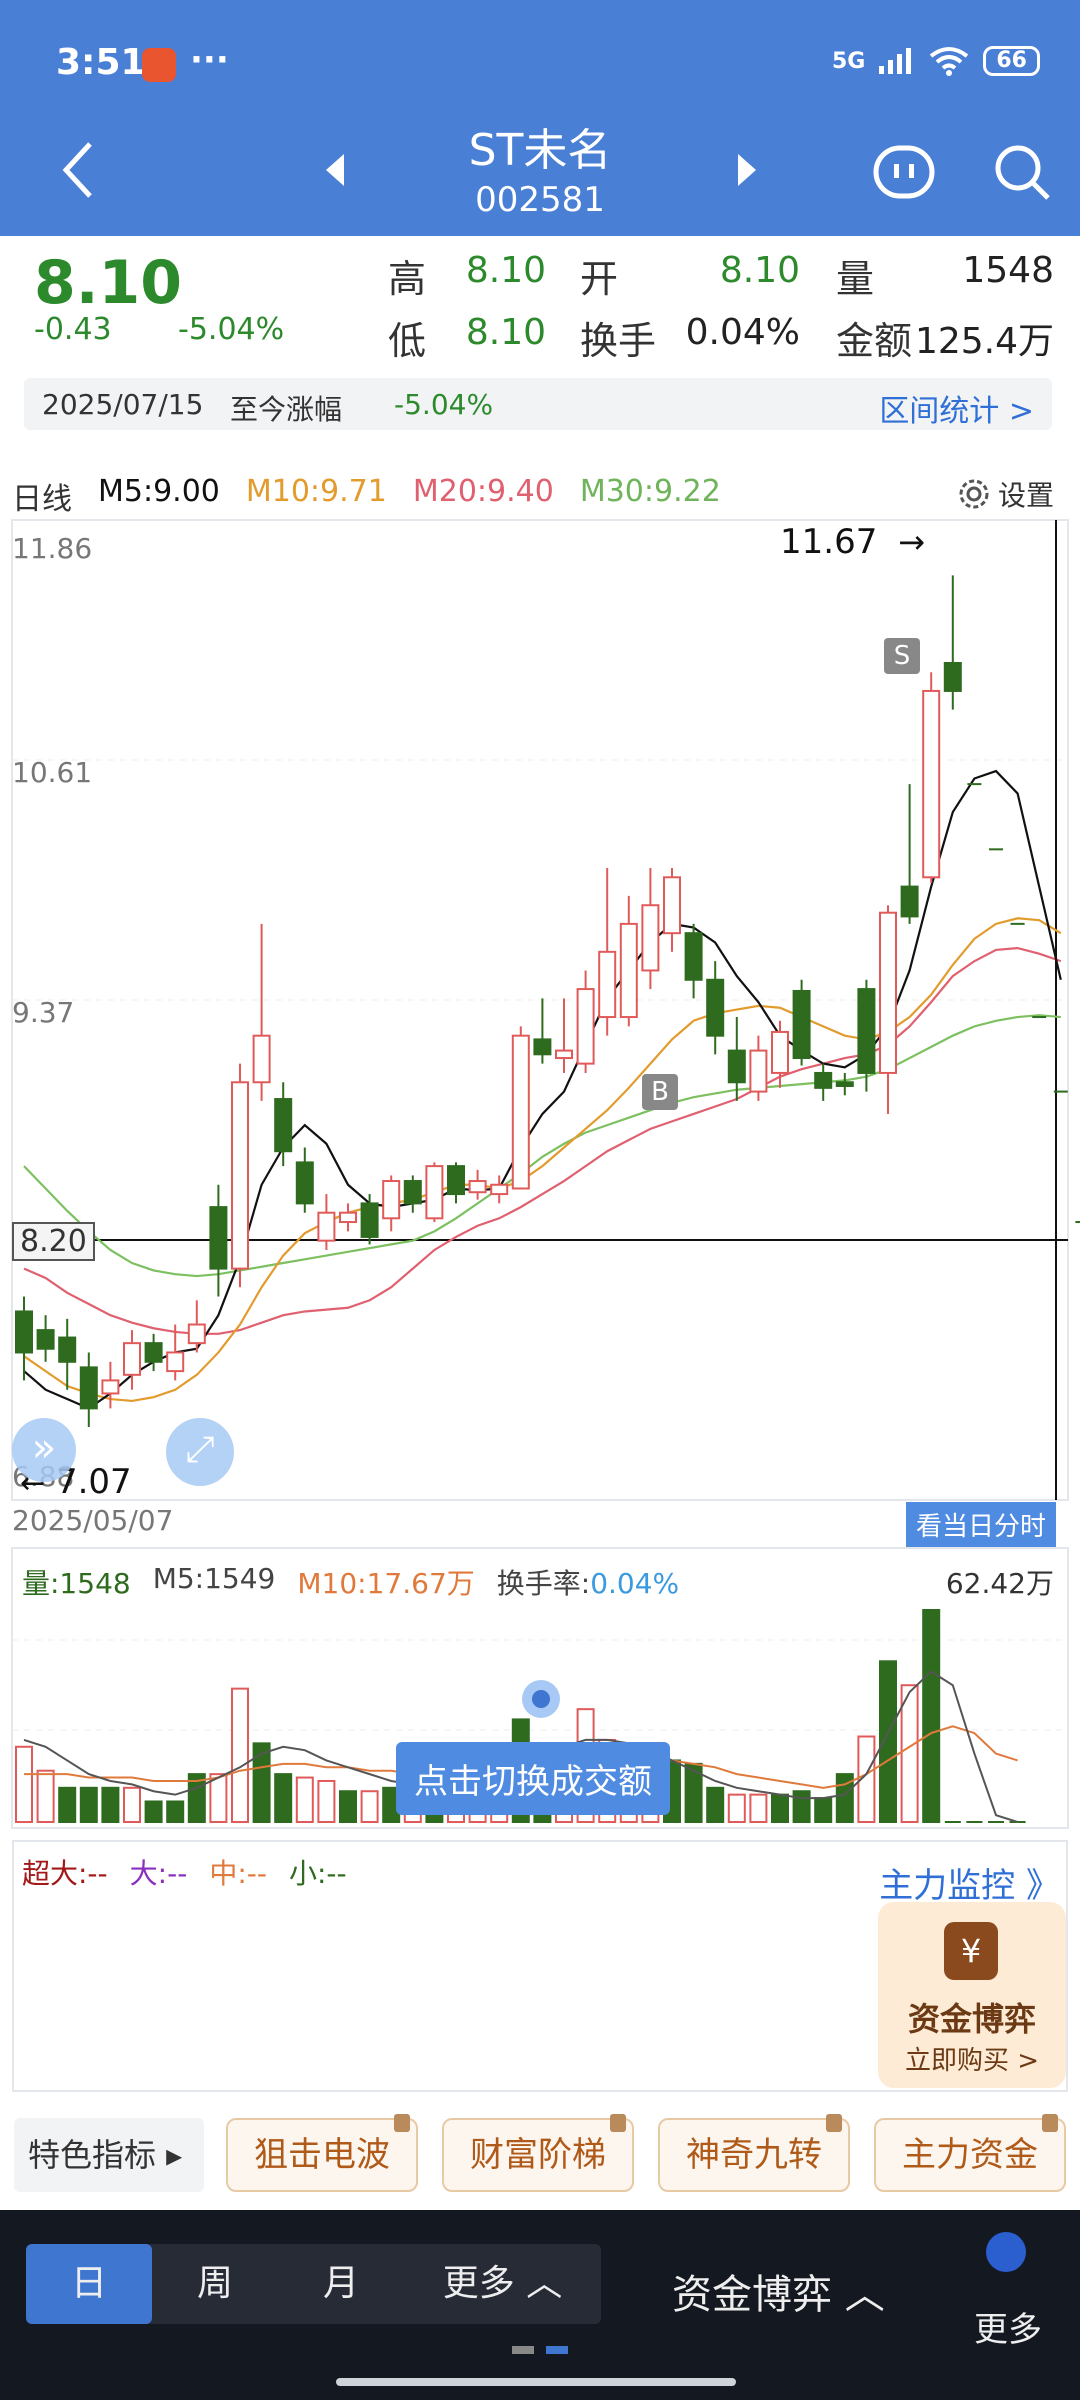 The width and height of the screenshot is (1080, 2400). Describe the element at coordinates (533, 1778) in the screenshot. I see `switch-amount-tooltip: 点击切换成交额` at that location.